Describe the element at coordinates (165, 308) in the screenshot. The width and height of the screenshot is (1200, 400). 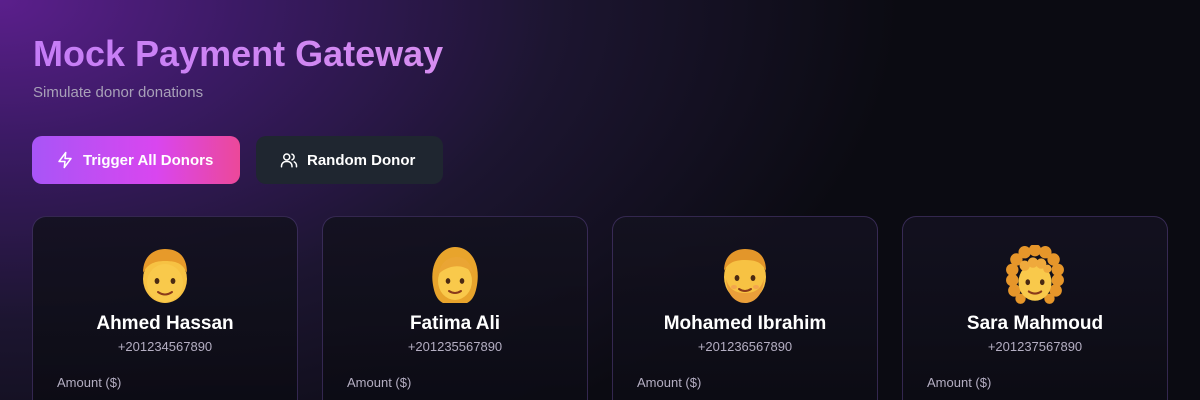
I see `donor-card: Ahmed Hassan +201234567890 Amount ($)` at that location.